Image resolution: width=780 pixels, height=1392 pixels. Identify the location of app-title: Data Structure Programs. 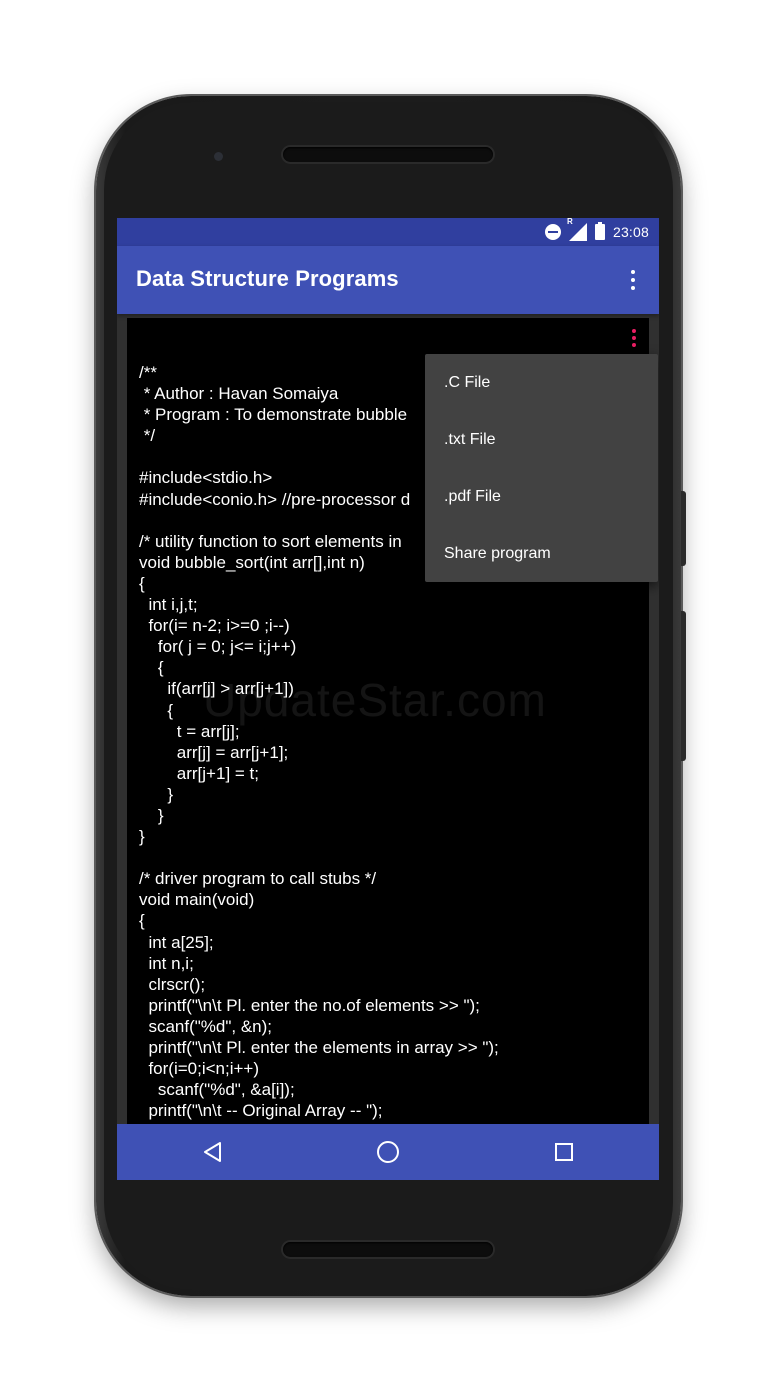
(267, 278).